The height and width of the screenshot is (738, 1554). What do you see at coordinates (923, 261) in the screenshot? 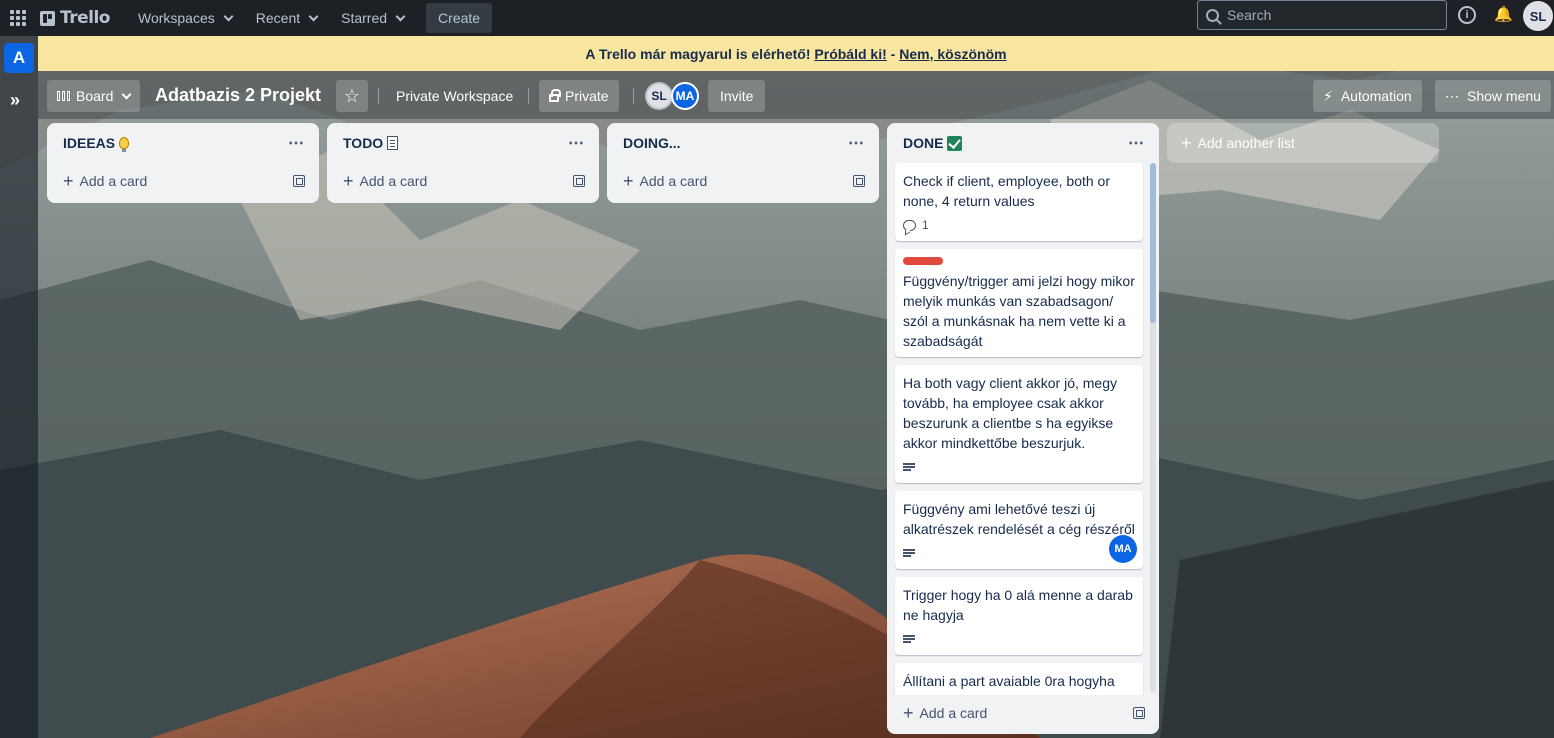
I see `card-label-red` at bounding box center [923, 261].